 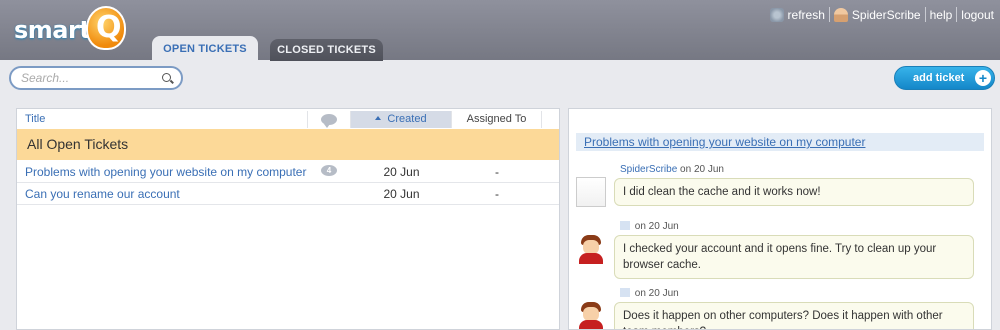 I want to click on top-links: refresh SpiderScribe help logout, so click(x=881, y=14).